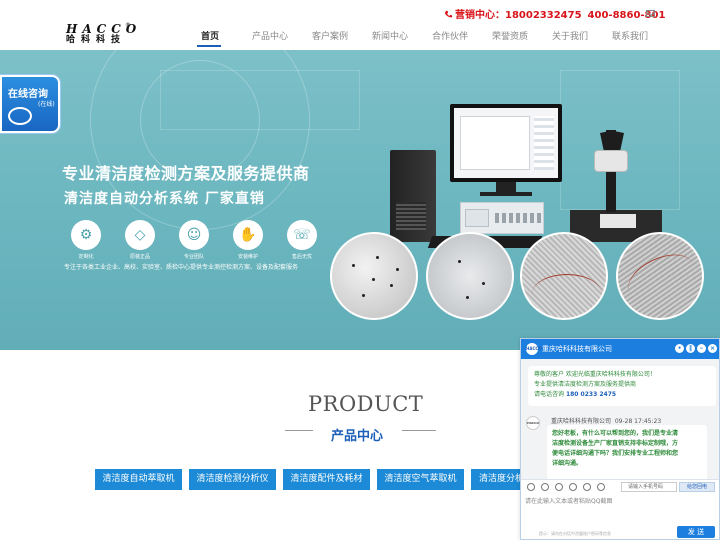 The height and width of the screenshot is (540, 720). I want to click on pc-tower, so click(413, 196).